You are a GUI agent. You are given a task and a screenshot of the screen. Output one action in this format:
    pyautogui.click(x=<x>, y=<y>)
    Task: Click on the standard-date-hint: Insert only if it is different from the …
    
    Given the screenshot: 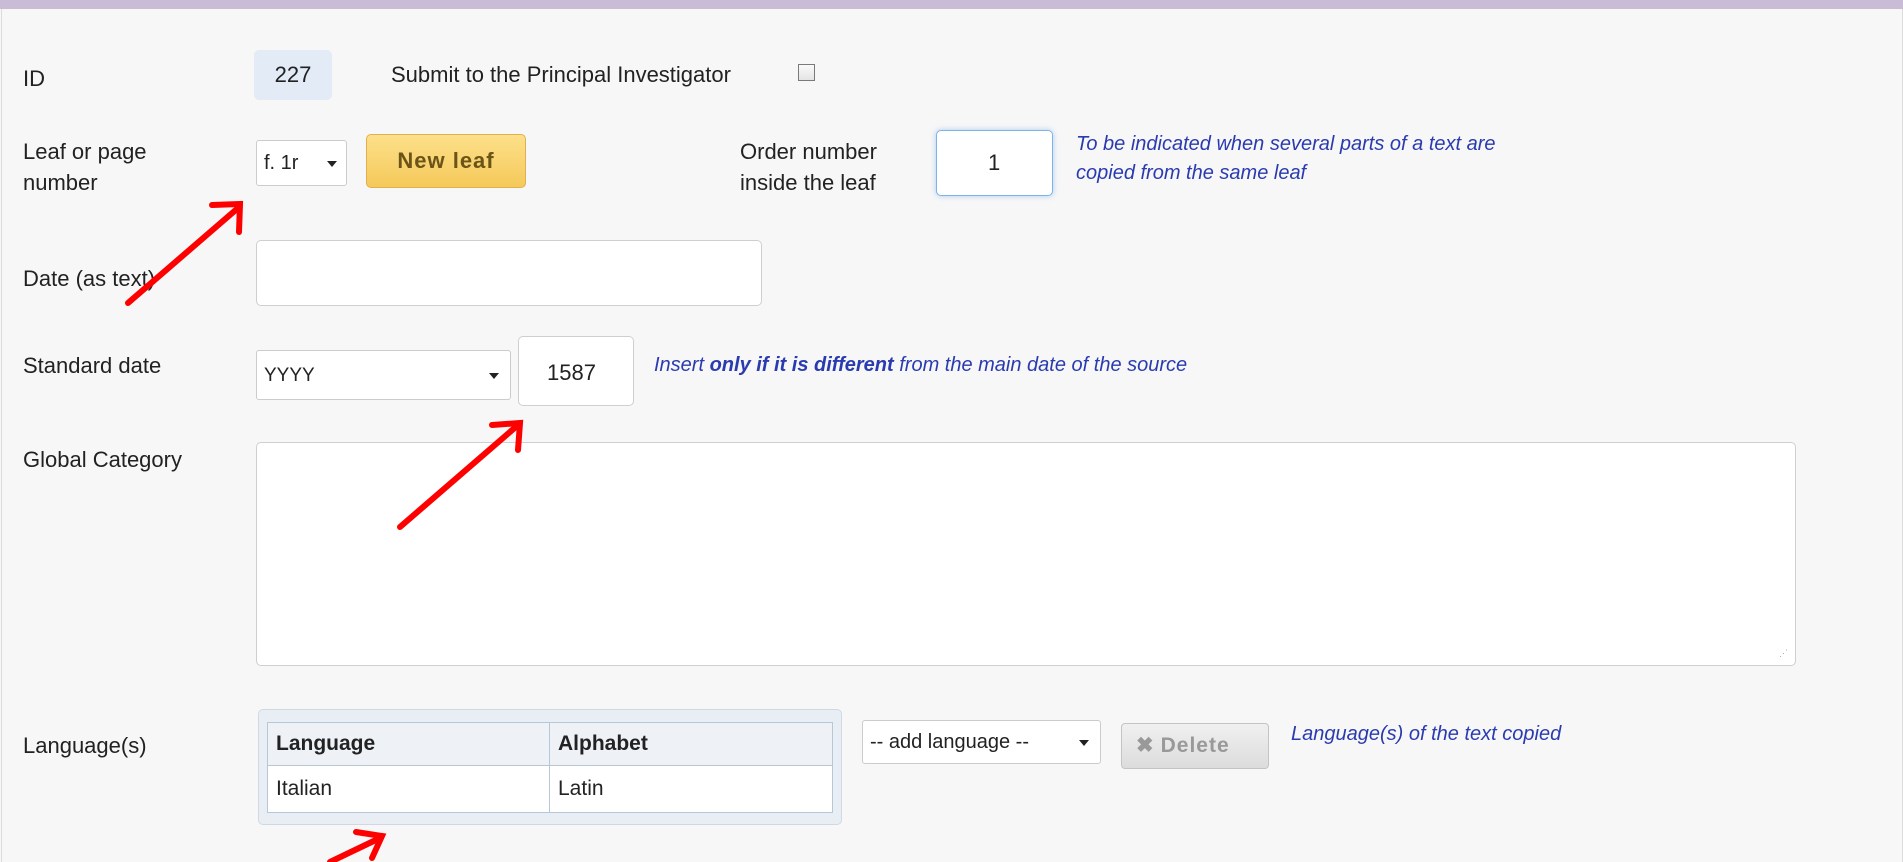 What is the action you would take?
    pyautogui.click(x=1004, y=365)
    